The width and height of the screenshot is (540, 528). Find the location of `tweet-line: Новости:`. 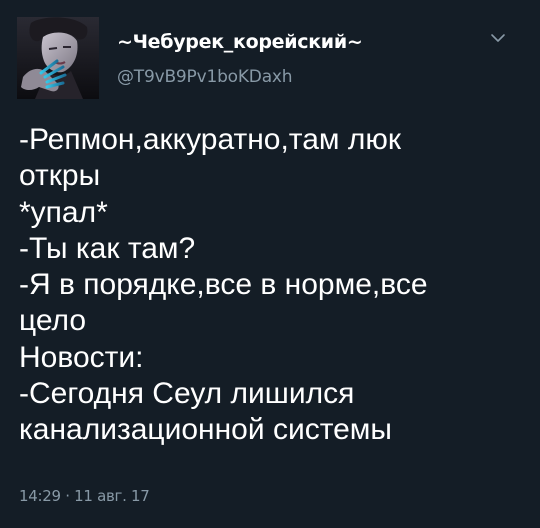

tweet-line: Новости: is located at coordinates (81, 357).